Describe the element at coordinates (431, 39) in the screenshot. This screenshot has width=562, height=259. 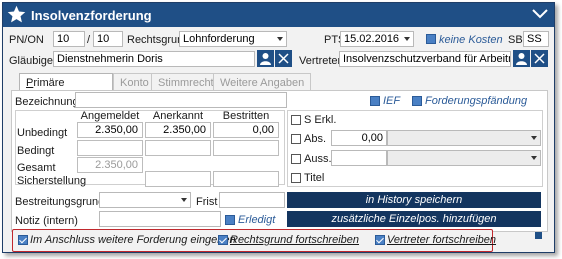
I see `keine-kosten-checkbox` at that location.